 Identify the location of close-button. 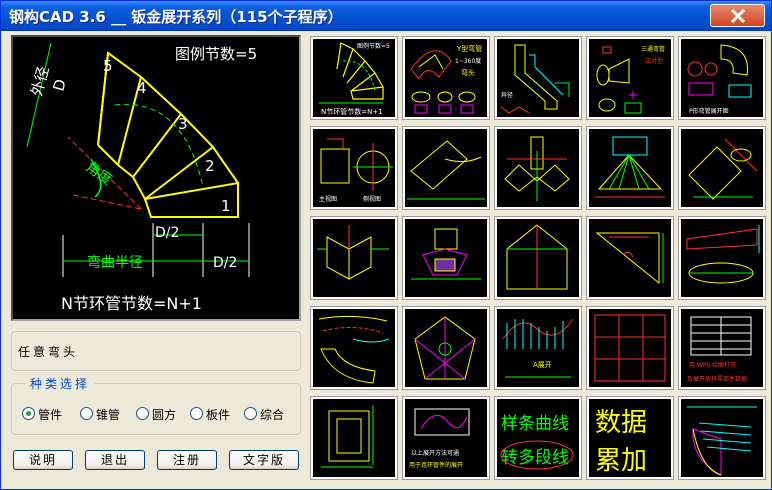
(737, 15).